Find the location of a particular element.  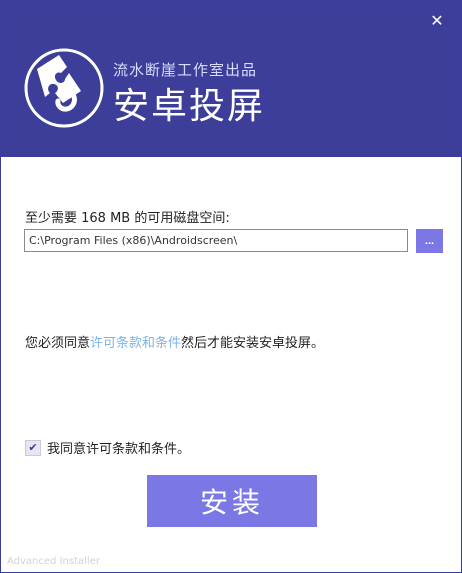

app-title: 安卓投屏 is located at coordinates (189, 106).